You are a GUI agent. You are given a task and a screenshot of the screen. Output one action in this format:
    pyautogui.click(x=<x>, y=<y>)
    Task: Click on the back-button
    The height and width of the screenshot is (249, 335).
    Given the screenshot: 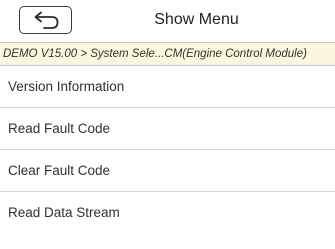 What is the action you would take?
    pyautogui.click(x=45, y=20)
    